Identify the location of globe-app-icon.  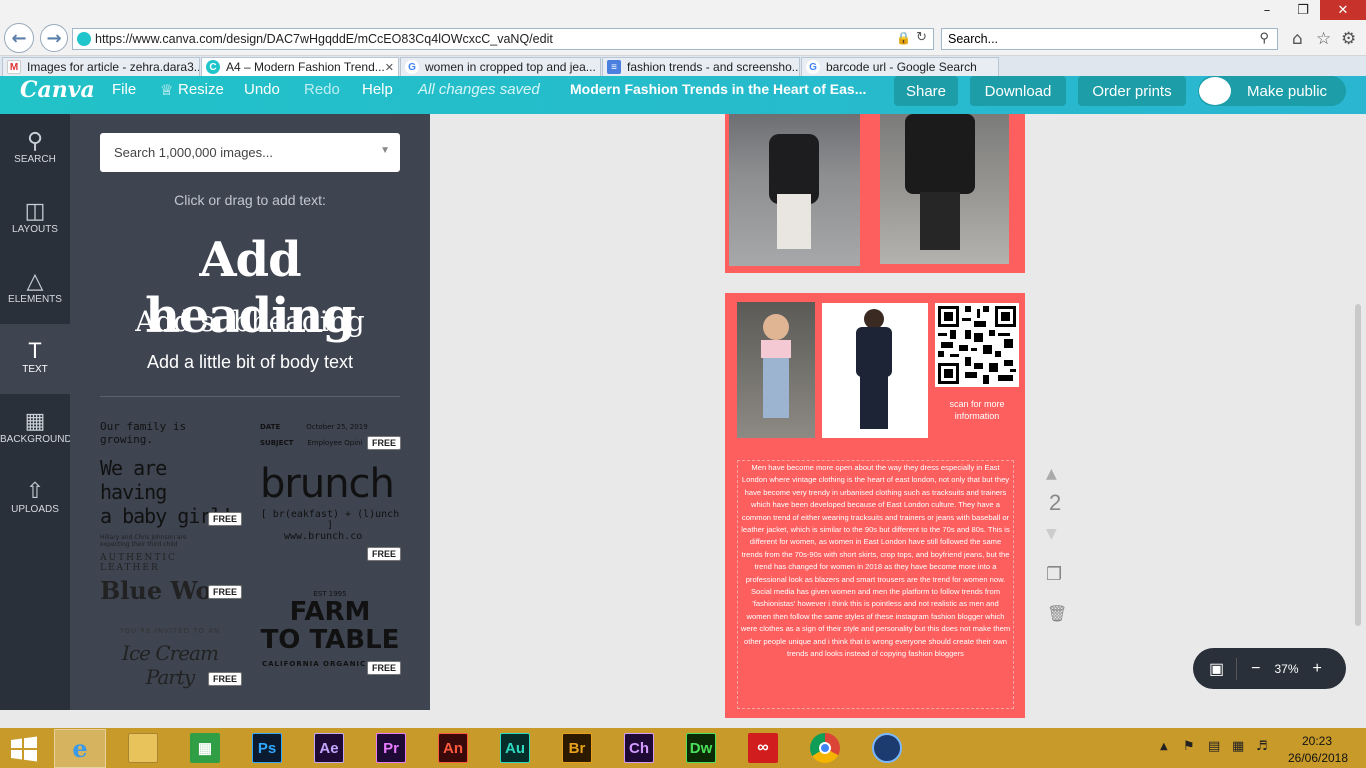
(887, 748).